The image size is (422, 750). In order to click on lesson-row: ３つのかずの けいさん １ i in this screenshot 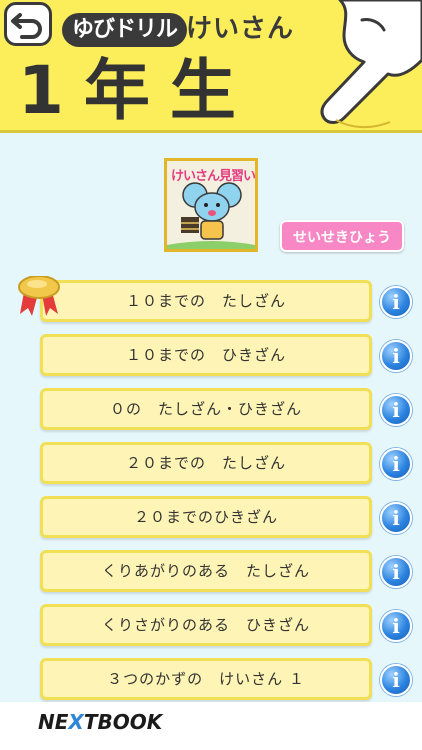, I will do `click(211, 680)`.